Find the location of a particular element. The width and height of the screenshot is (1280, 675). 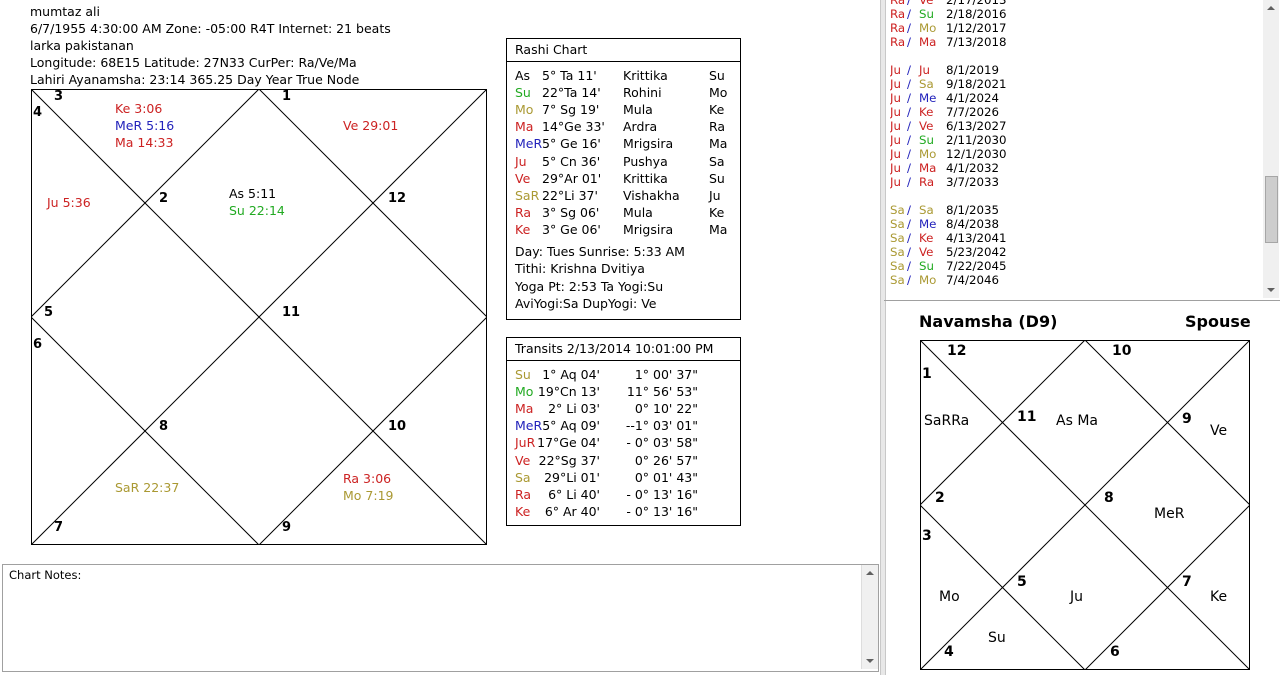

transit-row: Ma 2° Li 03' 0° 10' 22" is located at coordinates (625, 409).